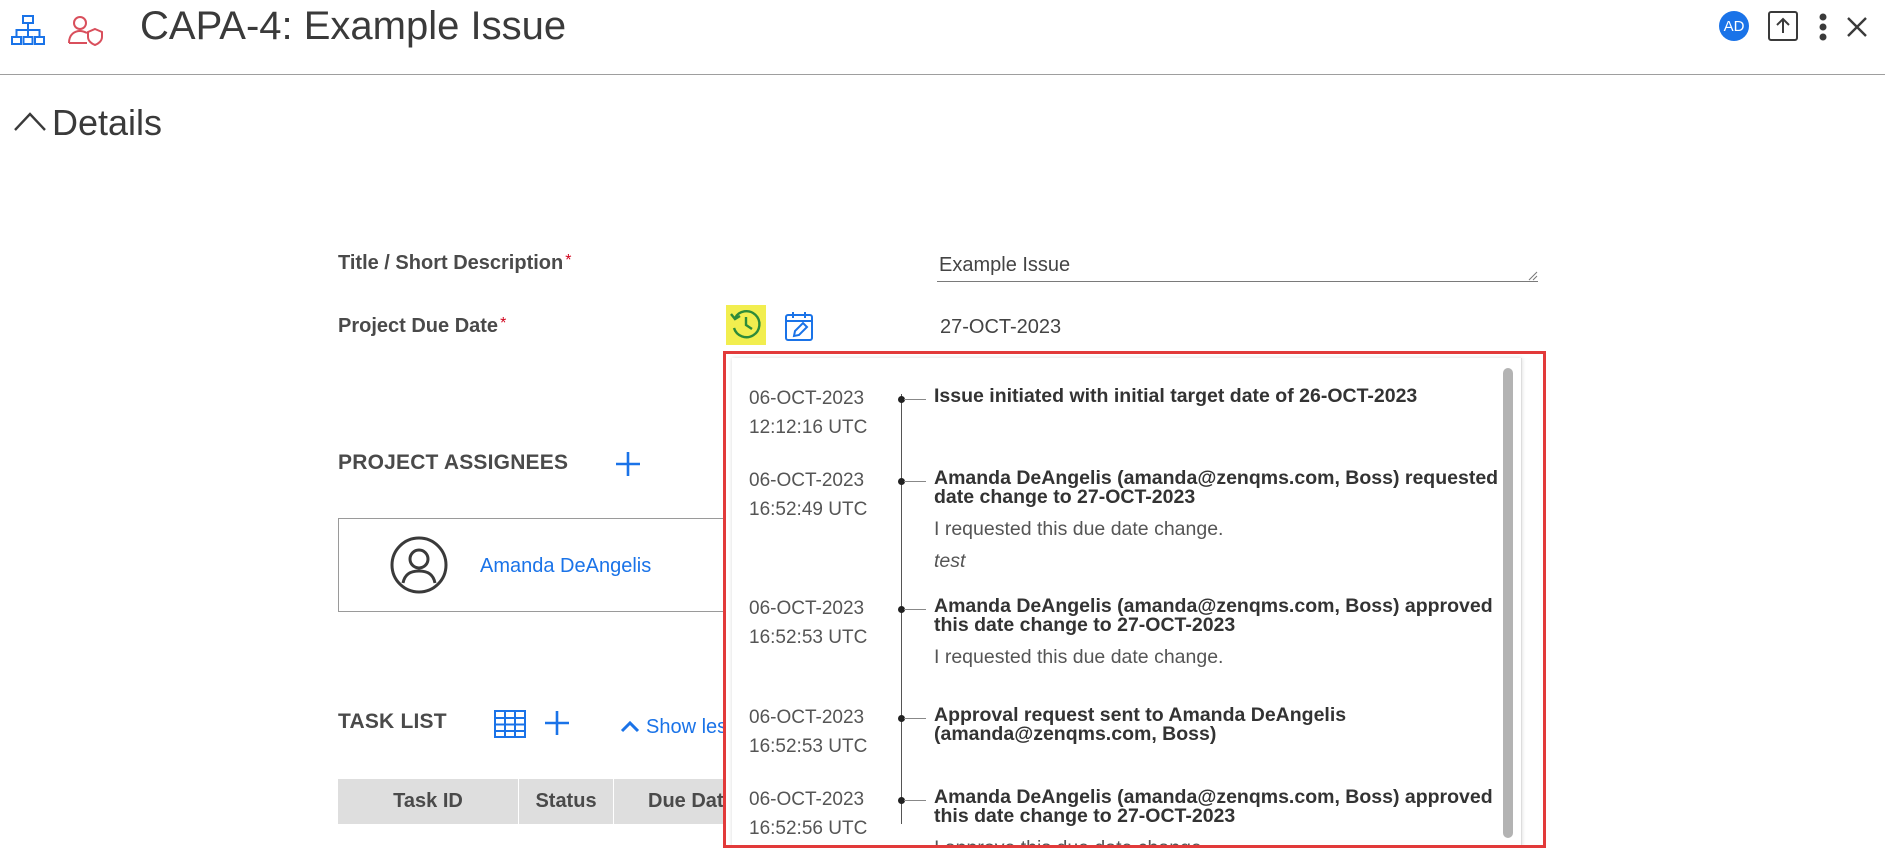 This screenshot has width=1885, height=854. I want to click on entry-time: 12:12:16 UTC, so click(808, 427).